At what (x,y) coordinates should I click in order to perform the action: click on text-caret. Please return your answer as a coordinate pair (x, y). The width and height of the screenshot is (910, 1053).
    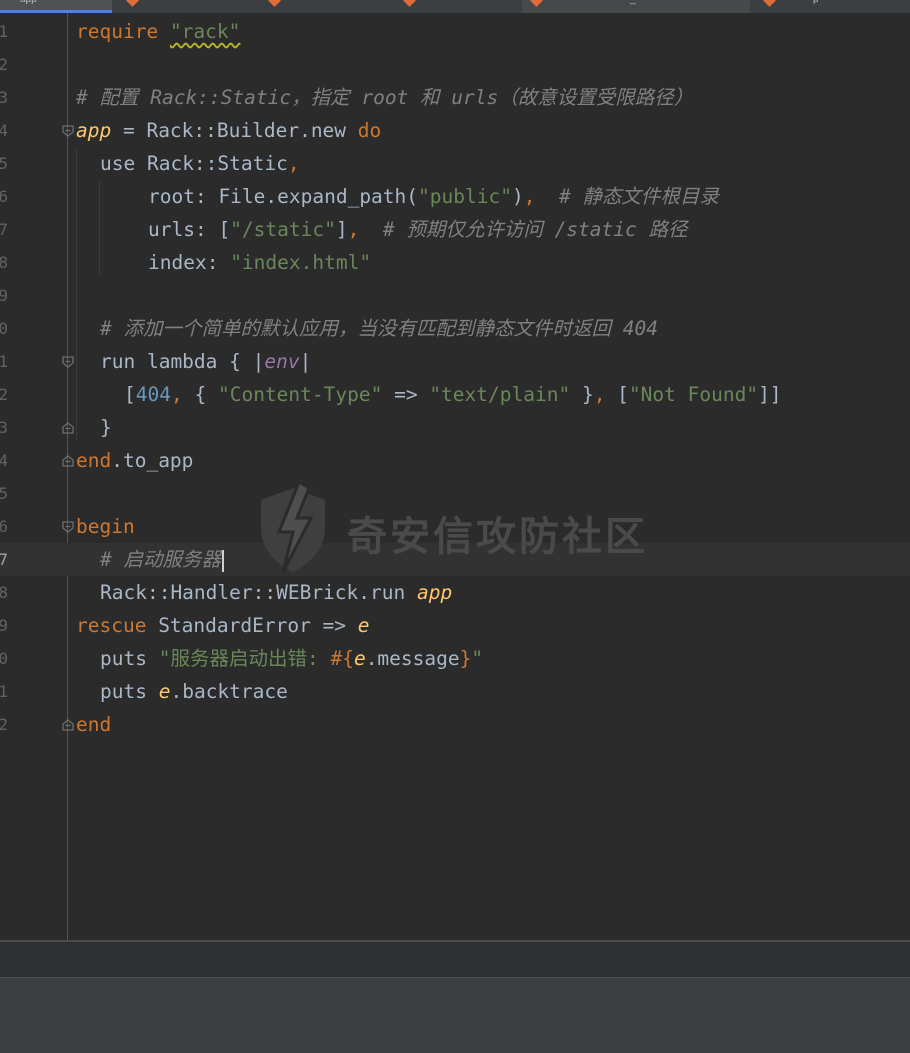
    Looking at the image, I should click on (222, 560).